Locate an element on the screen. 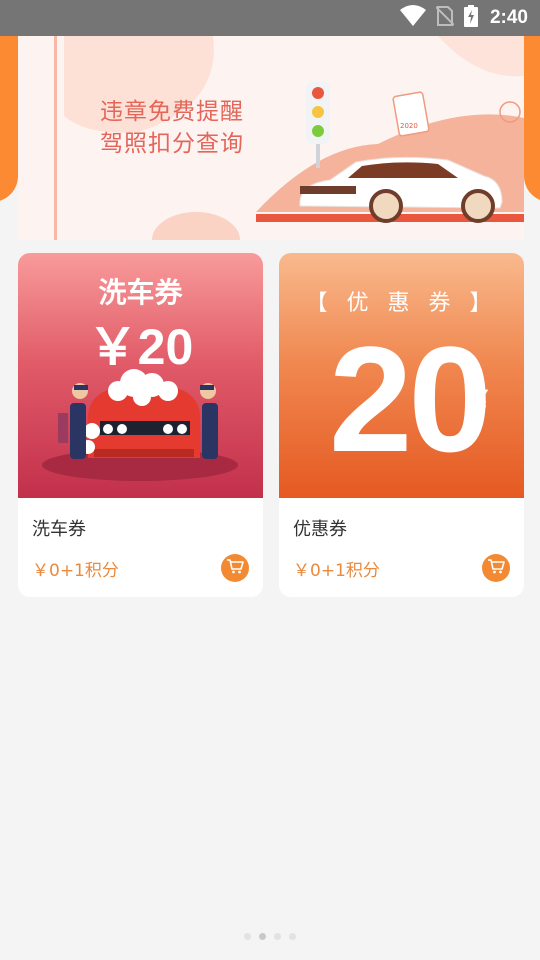 Image resolution: width=540 pixels, height=960 pixels. status-icons: 2:40 is located at coordinates (463, 18).